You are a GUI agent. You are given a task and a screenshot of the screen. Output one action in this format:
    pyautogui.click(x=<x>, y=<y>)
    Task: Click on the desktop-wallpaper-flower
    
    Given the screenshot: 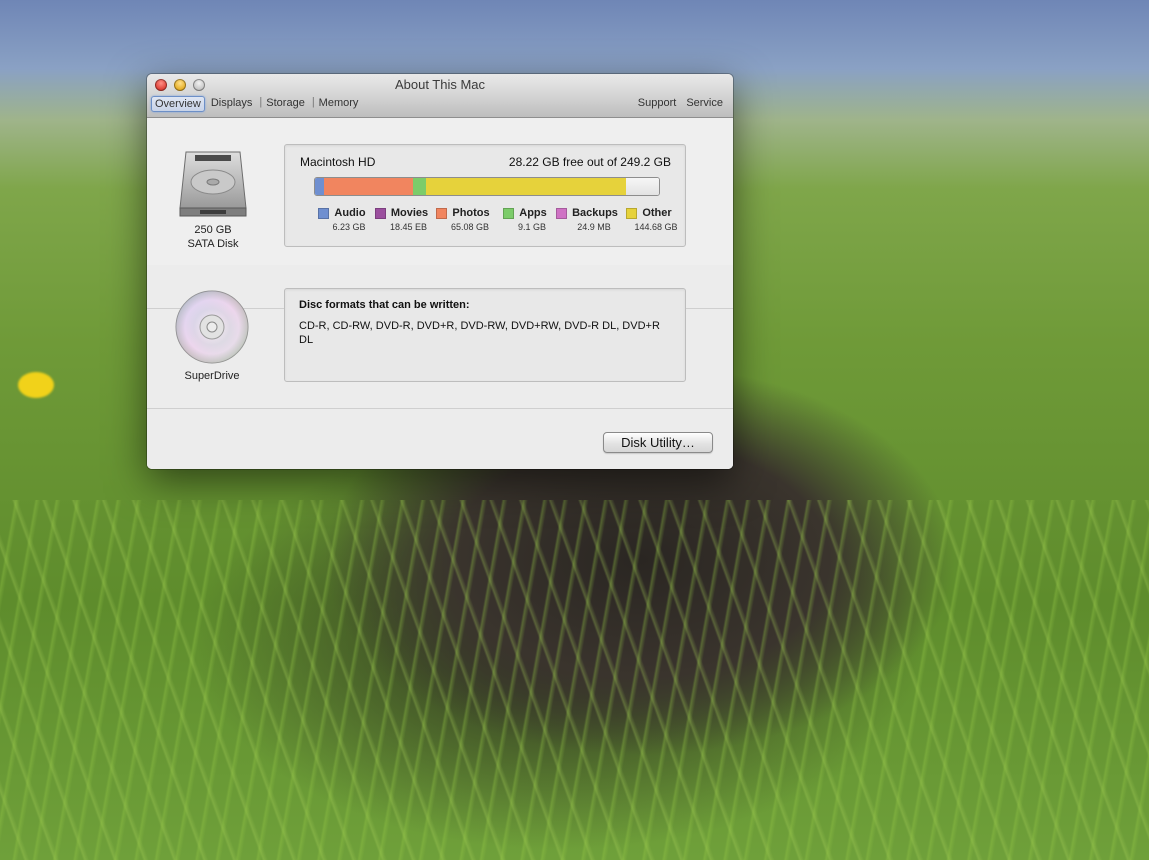 What is the action you would take?
    pyautogui.click(x=36, y=385)
    